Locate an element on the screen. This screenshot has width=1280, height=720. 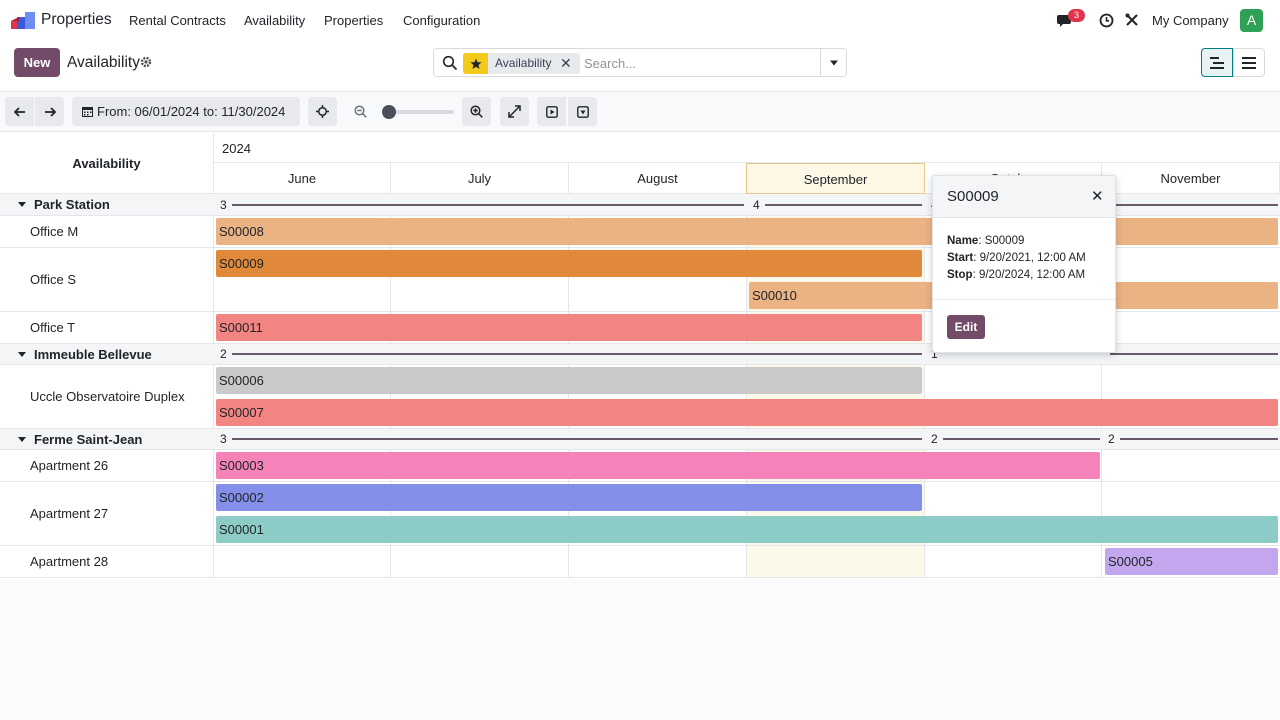
star-icon is located at coordinates (475, 63).